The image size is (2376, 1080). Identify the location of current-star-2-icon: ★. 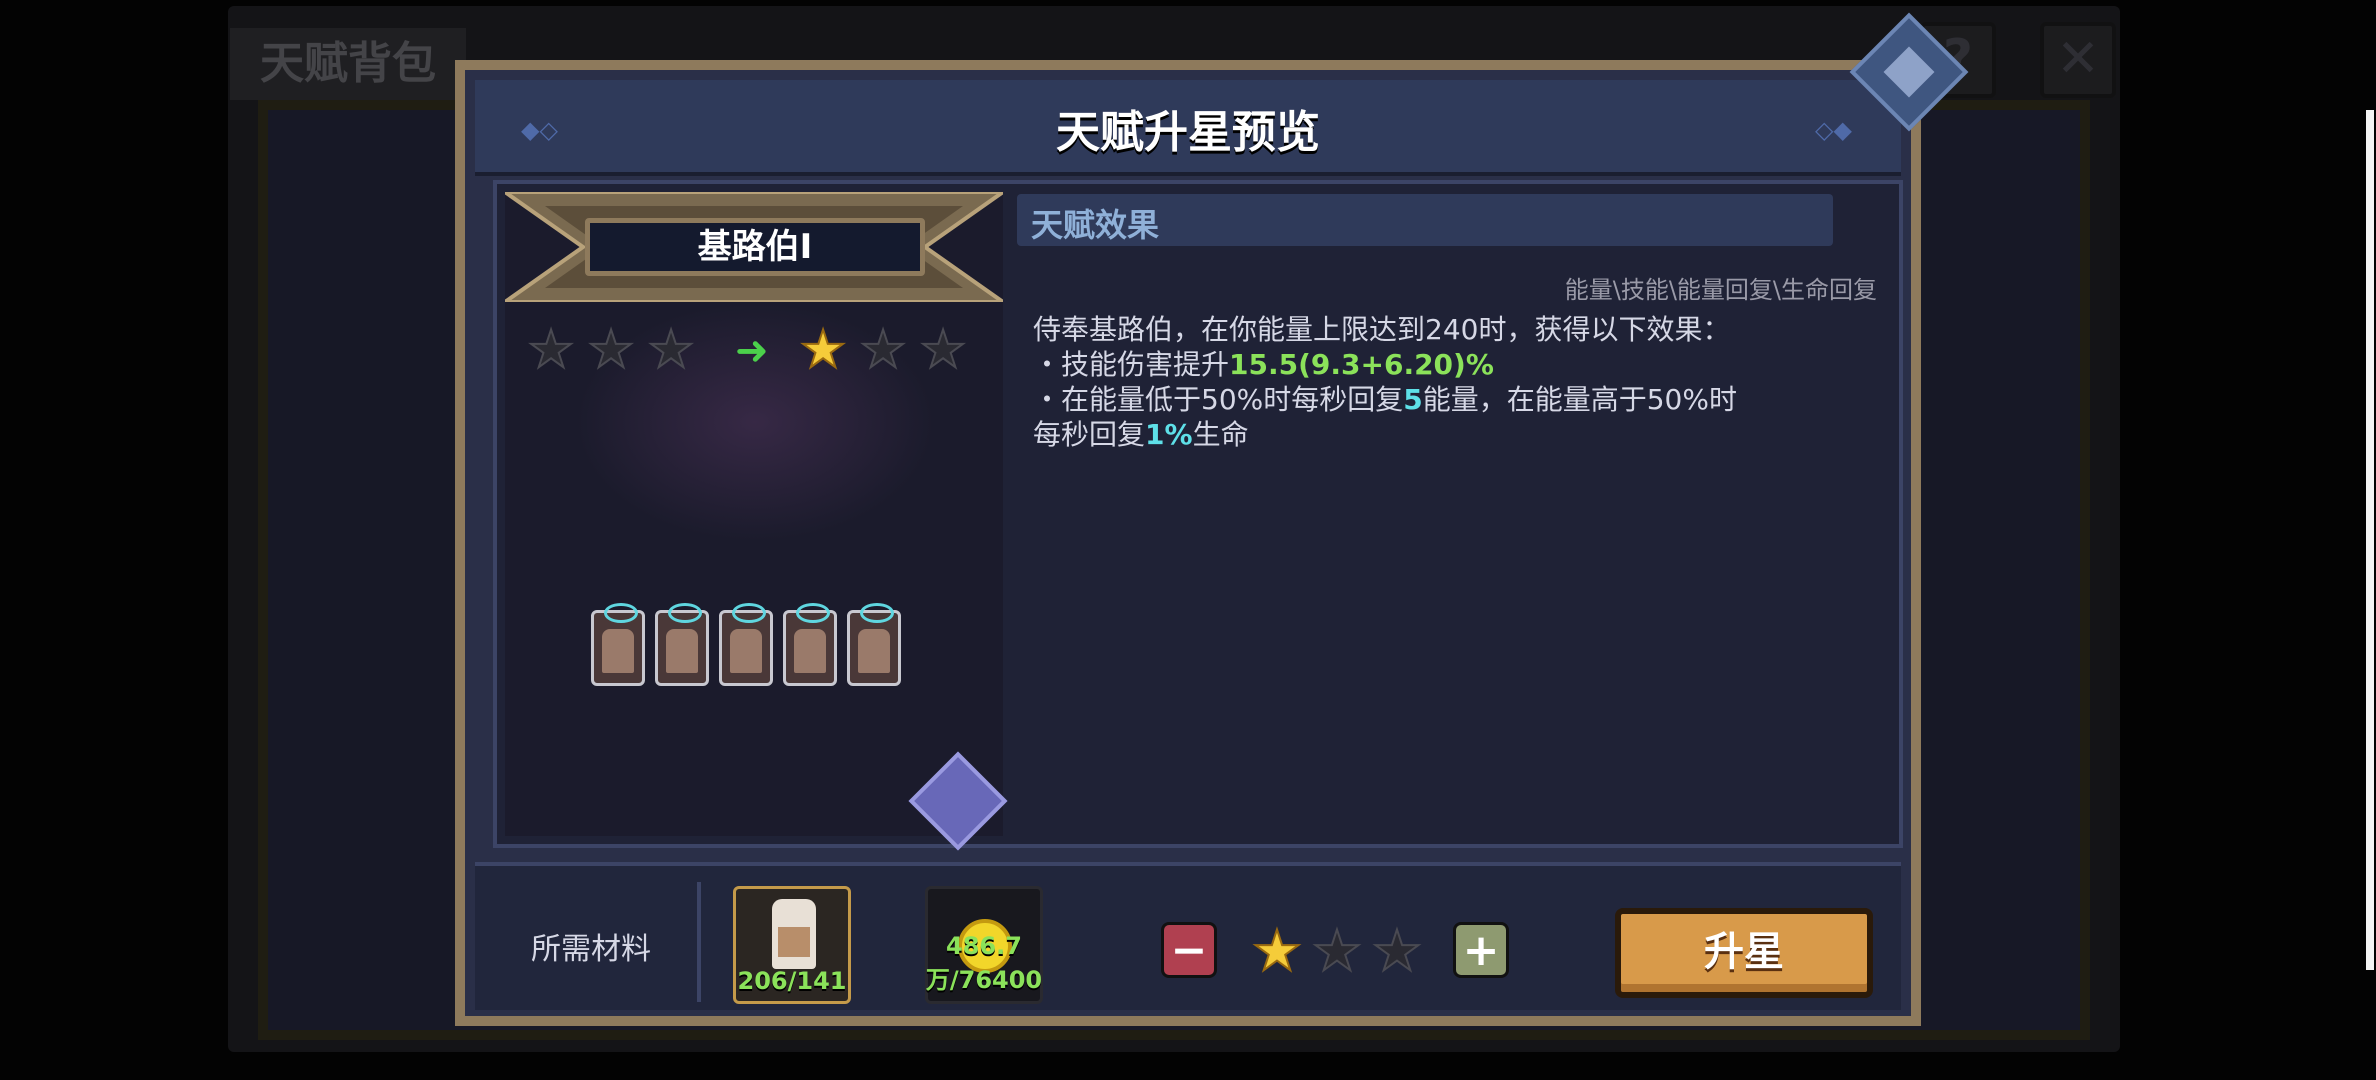
(611, 350).